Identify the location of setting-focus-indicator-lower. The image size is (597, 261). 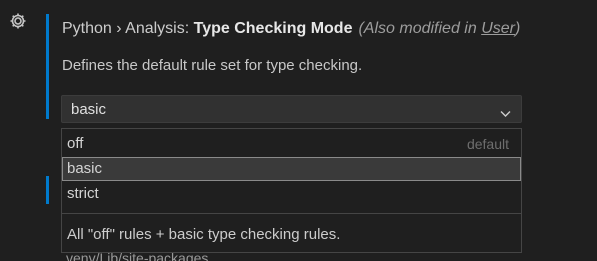
(47, 190).